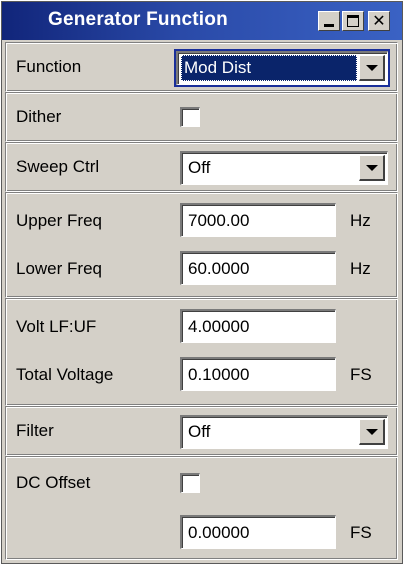  I want to click on dc-offset-label: DC Offset, so click(53, 482).